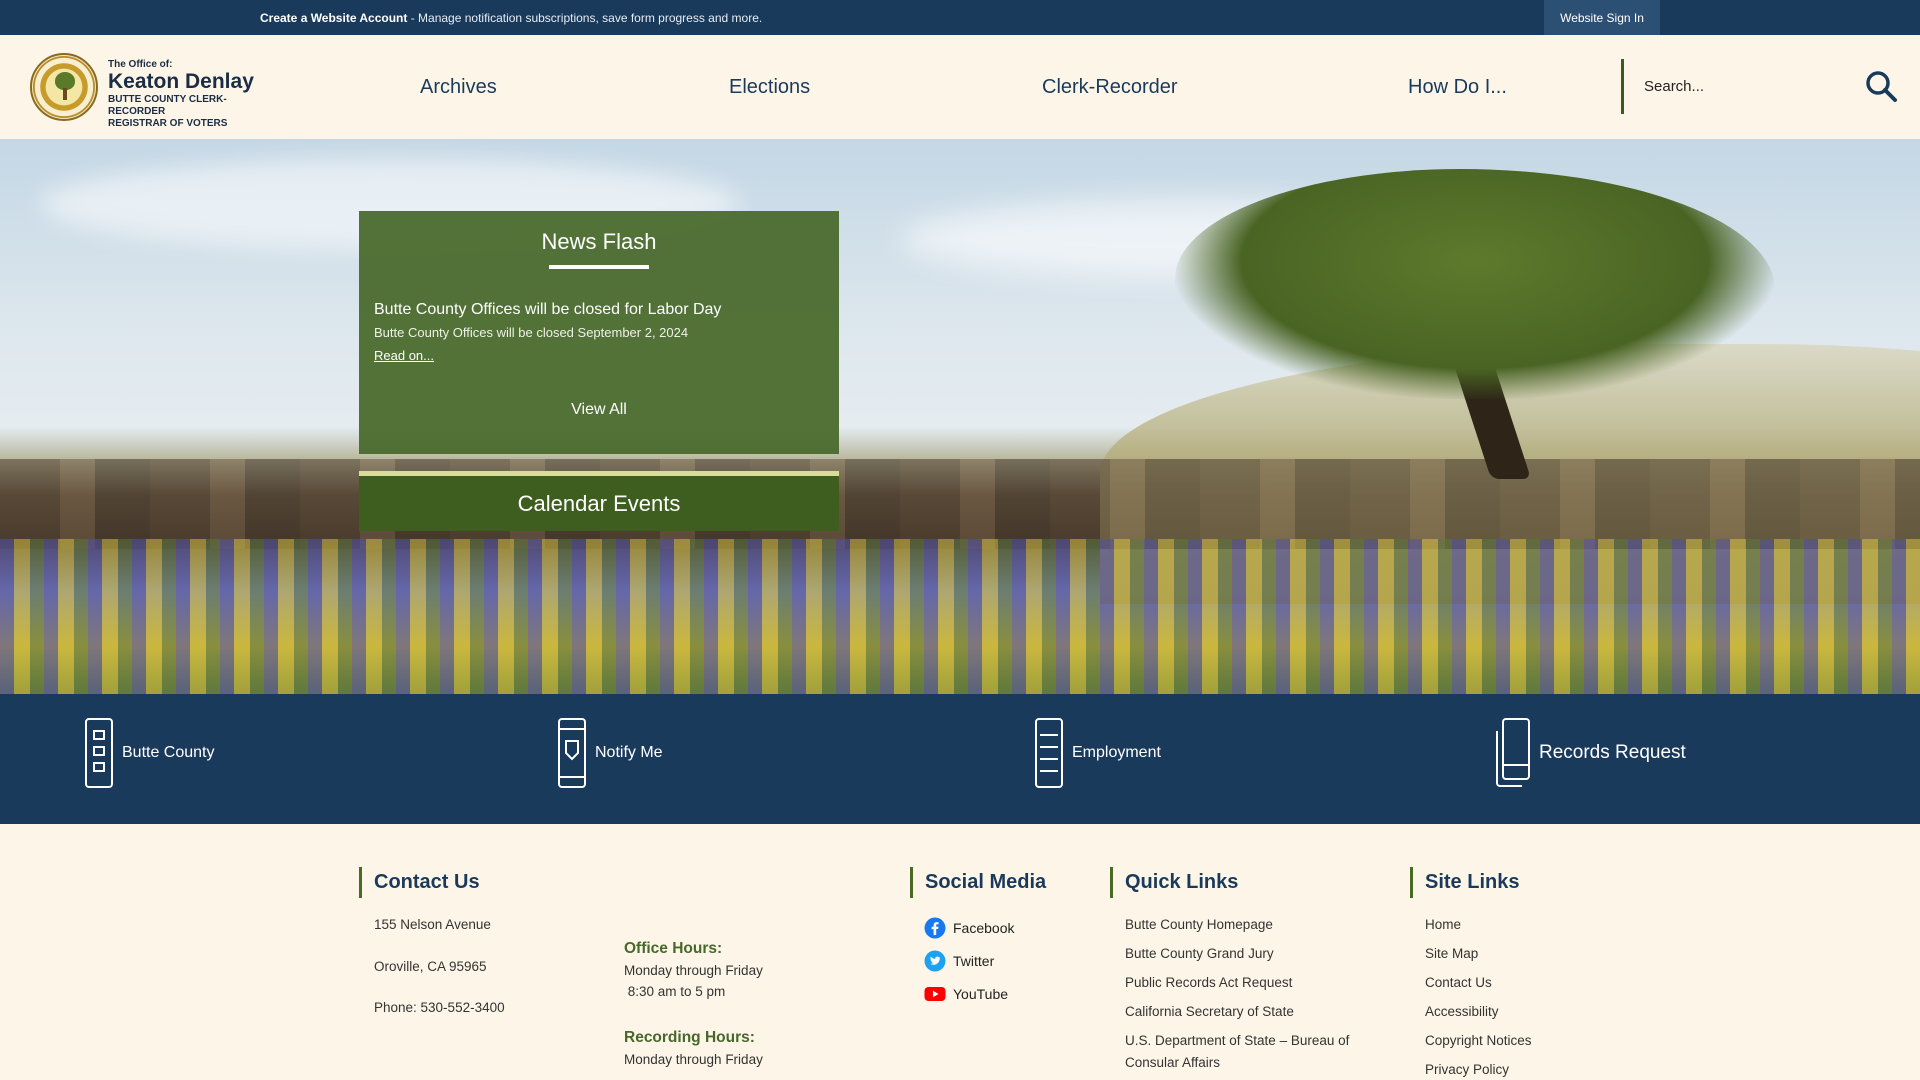  What do you see at coordinates (599, 267) in the screenshot?
I see `news-flash-divider` at bounding box center [599, 267].